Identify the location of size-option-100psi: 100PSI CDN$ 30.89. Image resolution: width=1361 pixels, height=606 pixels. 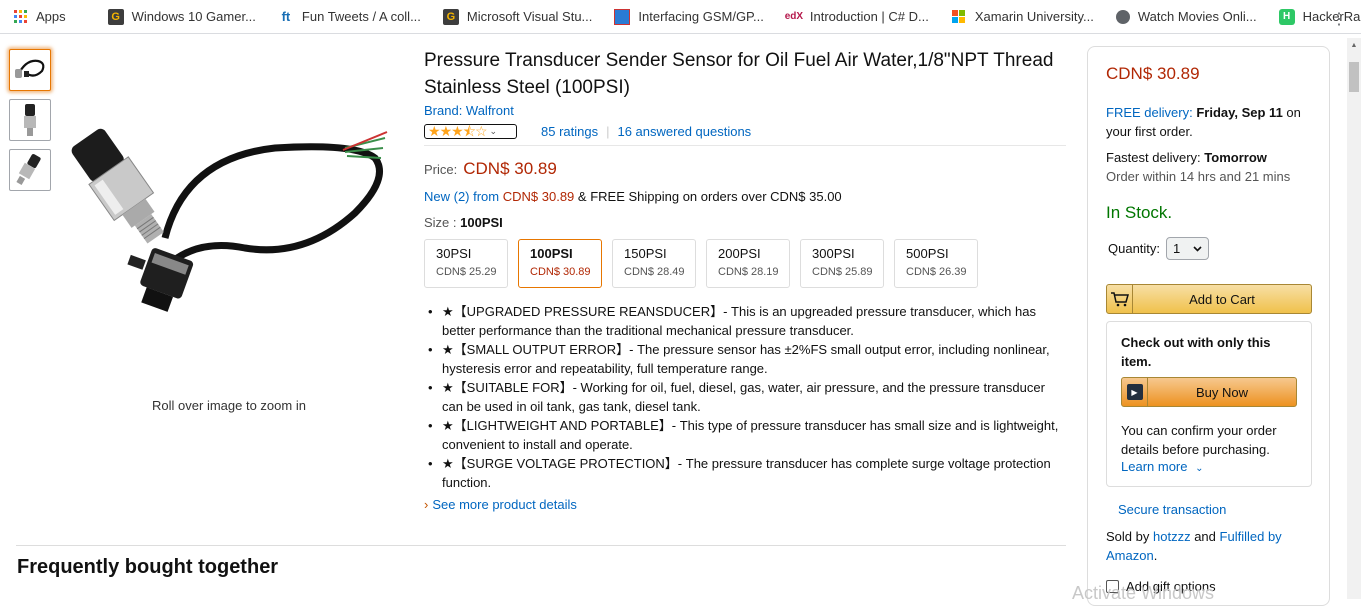
(560, 263).